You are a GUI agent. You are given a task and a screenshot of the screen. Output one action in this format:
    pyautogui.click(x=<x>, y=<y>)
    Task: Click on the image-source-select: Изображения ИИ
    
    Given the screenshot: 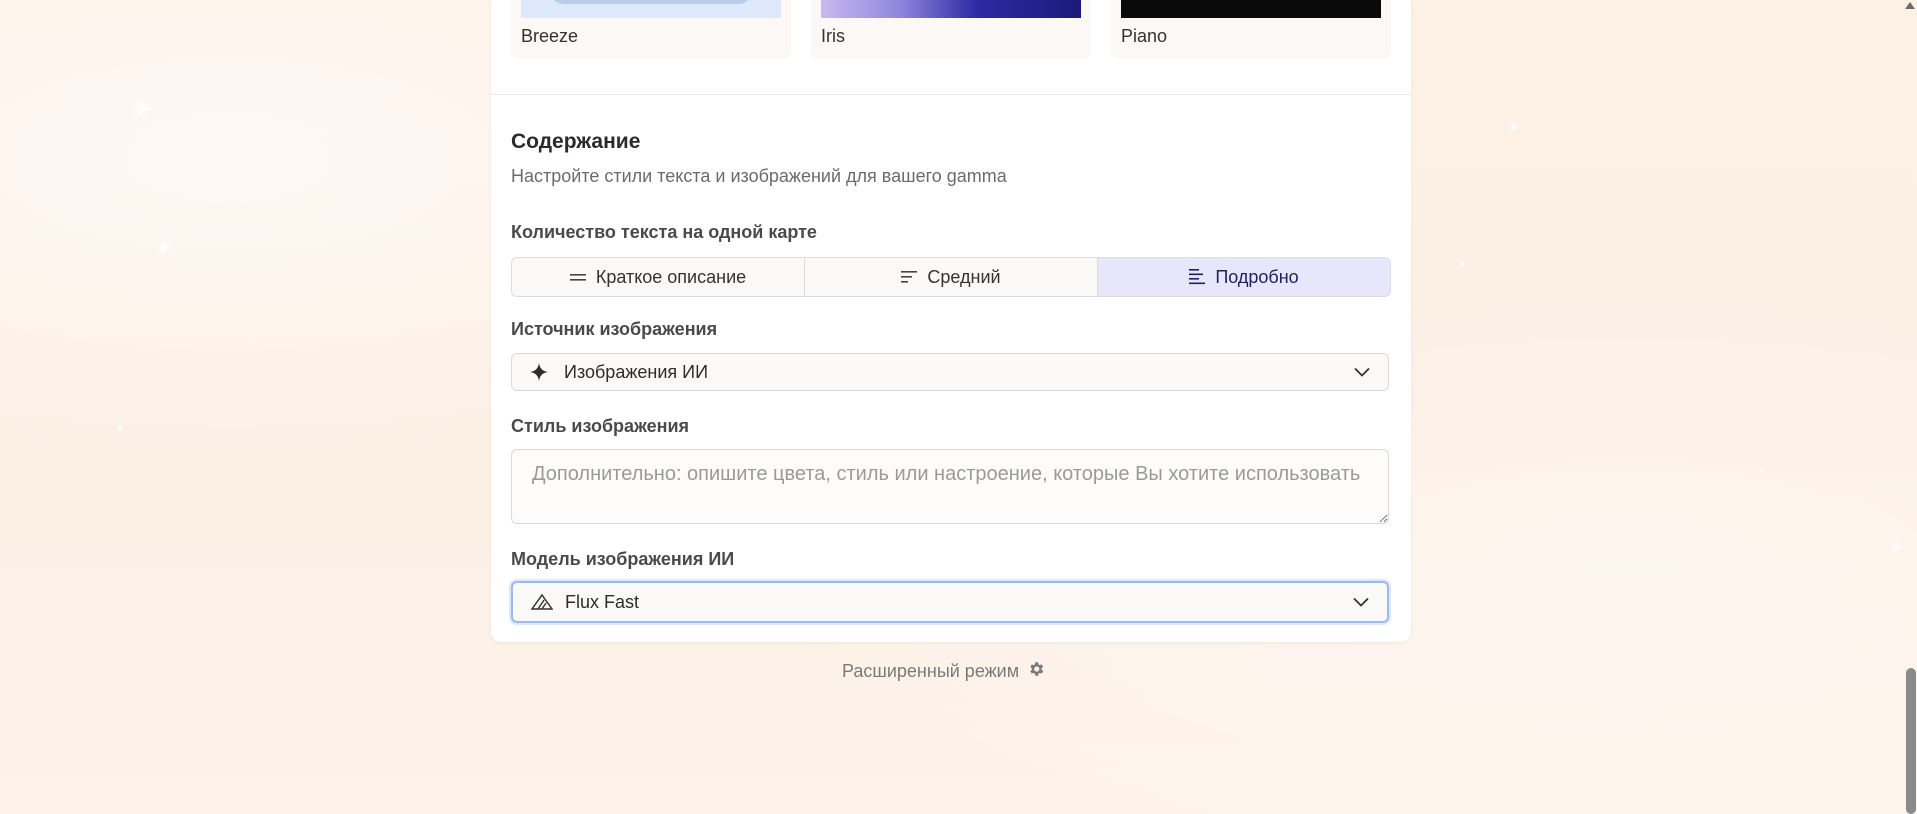 What is the action you would take?
    pyautogui.click(x=950, y=372)
    